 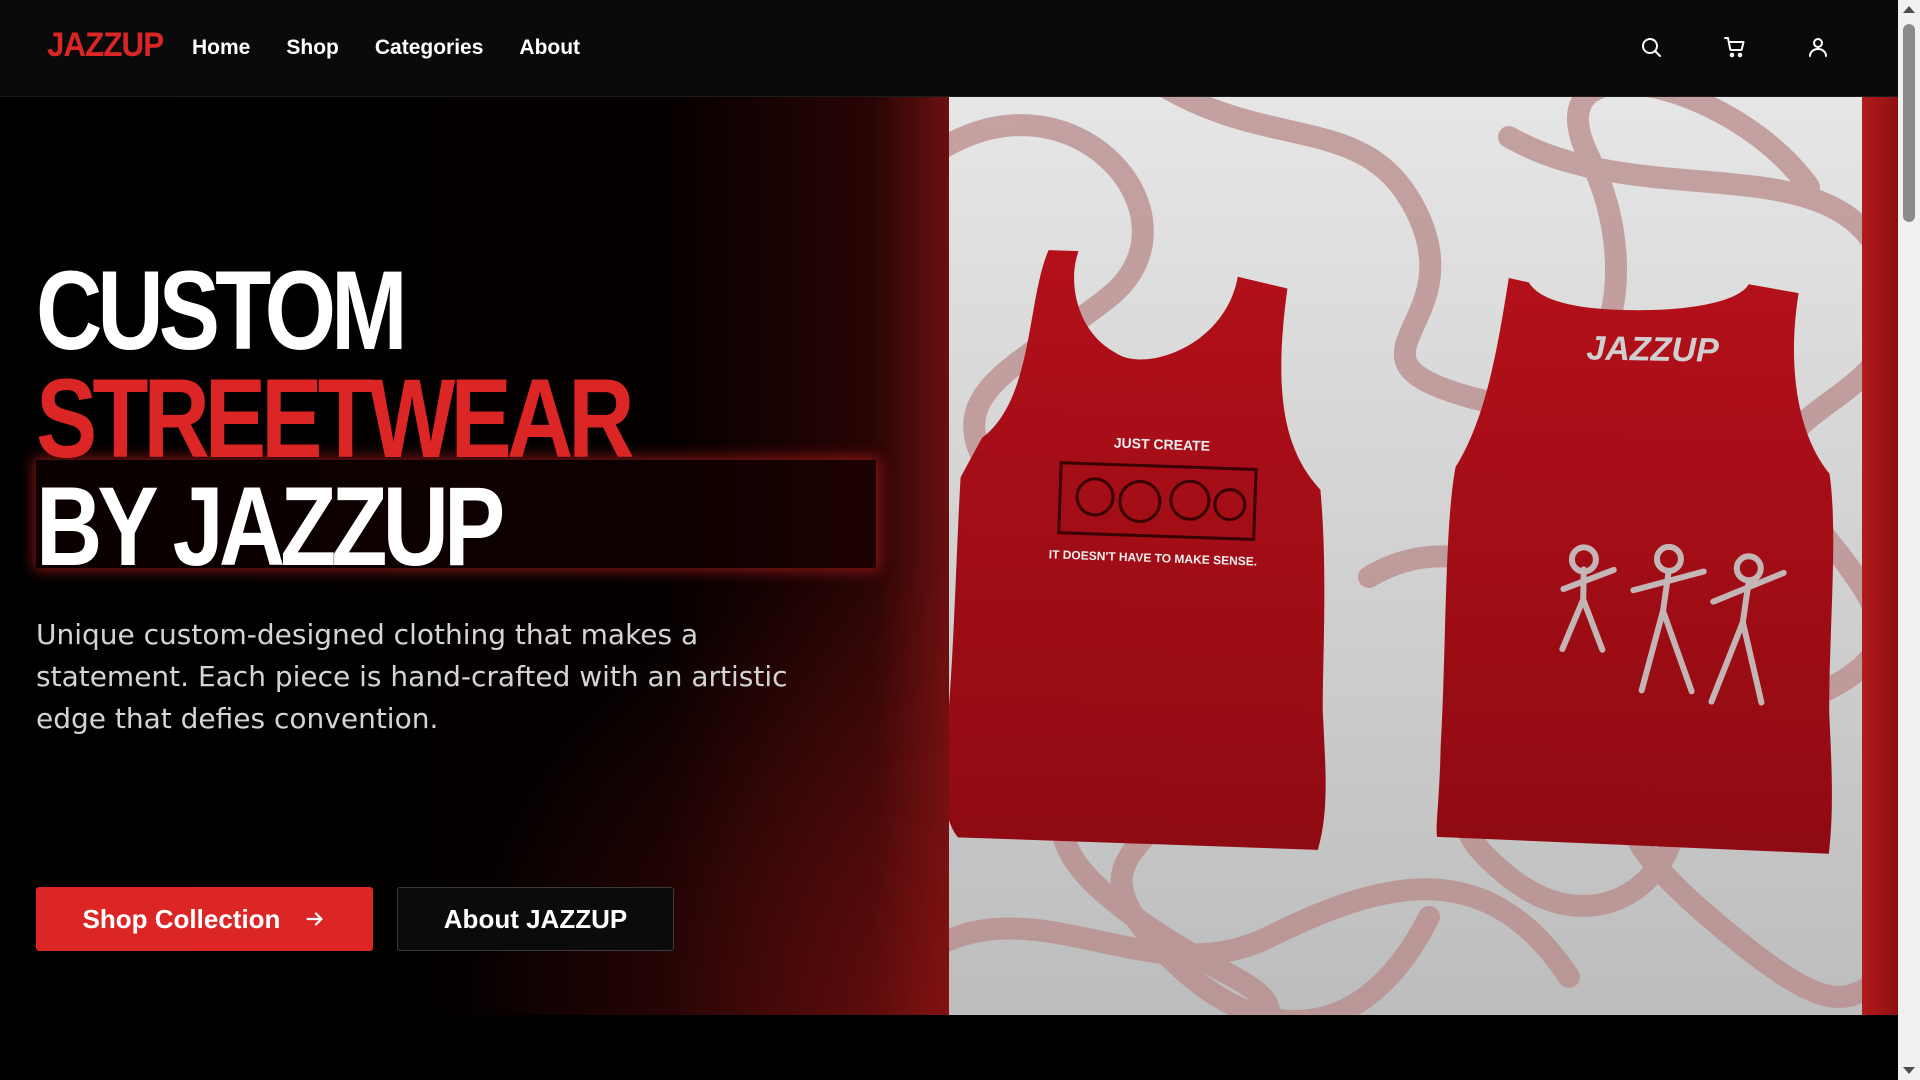 I want to click on nav-shop-link: Shop, so click(x=312, y=48).